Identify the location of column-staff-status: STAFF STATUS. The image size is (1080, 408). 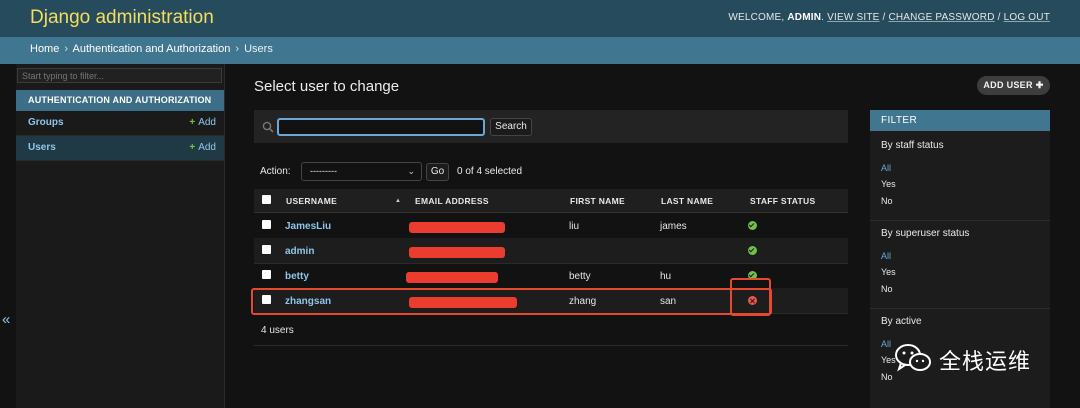
(782, 201).